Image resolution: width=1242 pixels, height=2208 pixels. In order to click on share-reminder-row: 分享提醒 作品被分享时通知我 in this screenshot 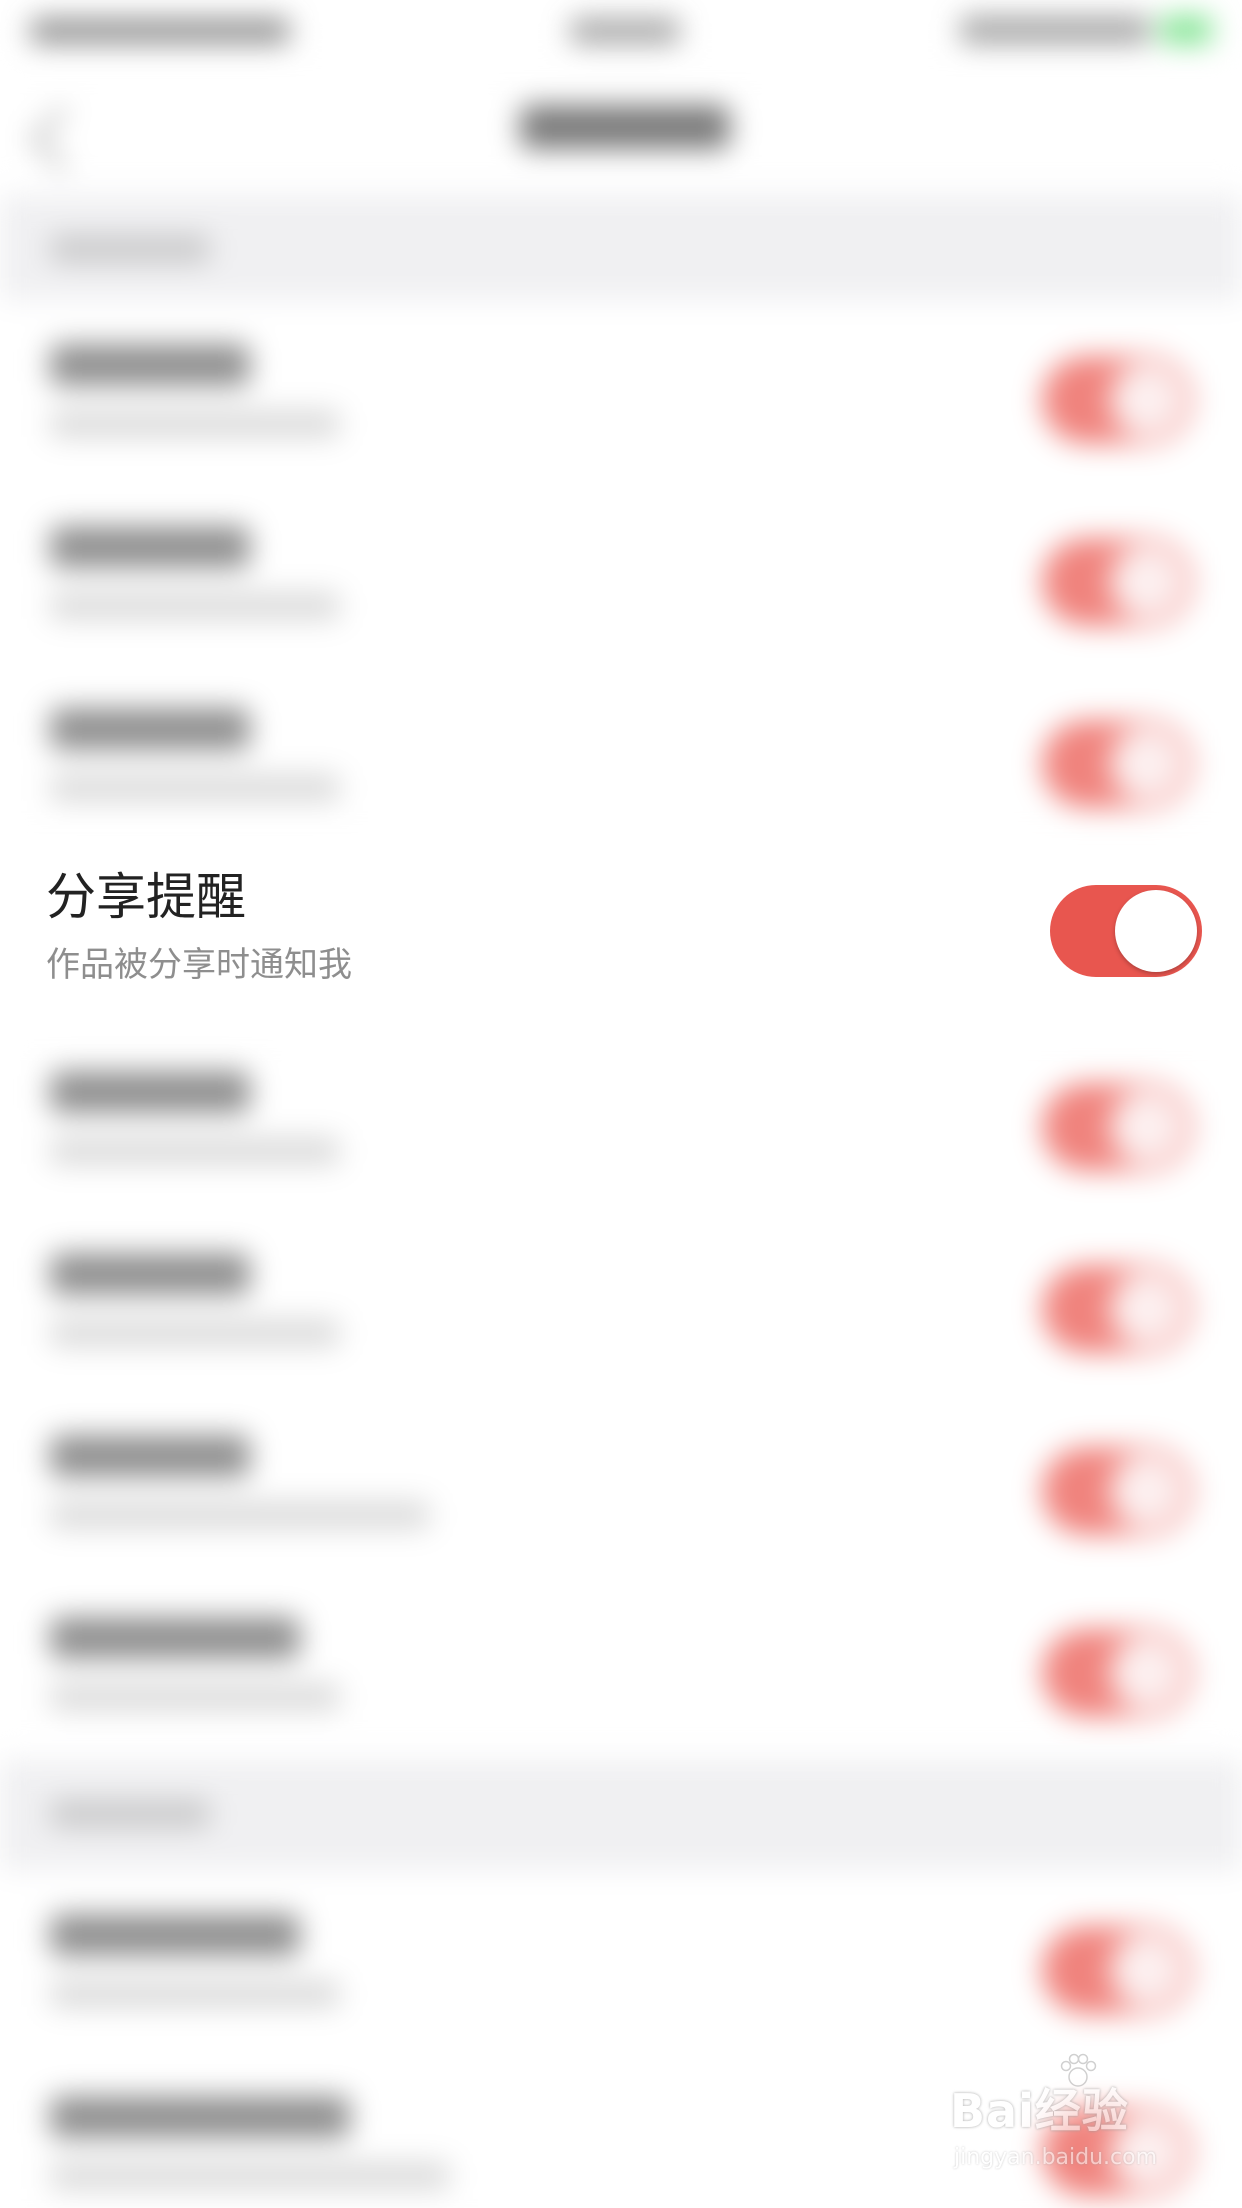, I will do `click(621, 936)`.